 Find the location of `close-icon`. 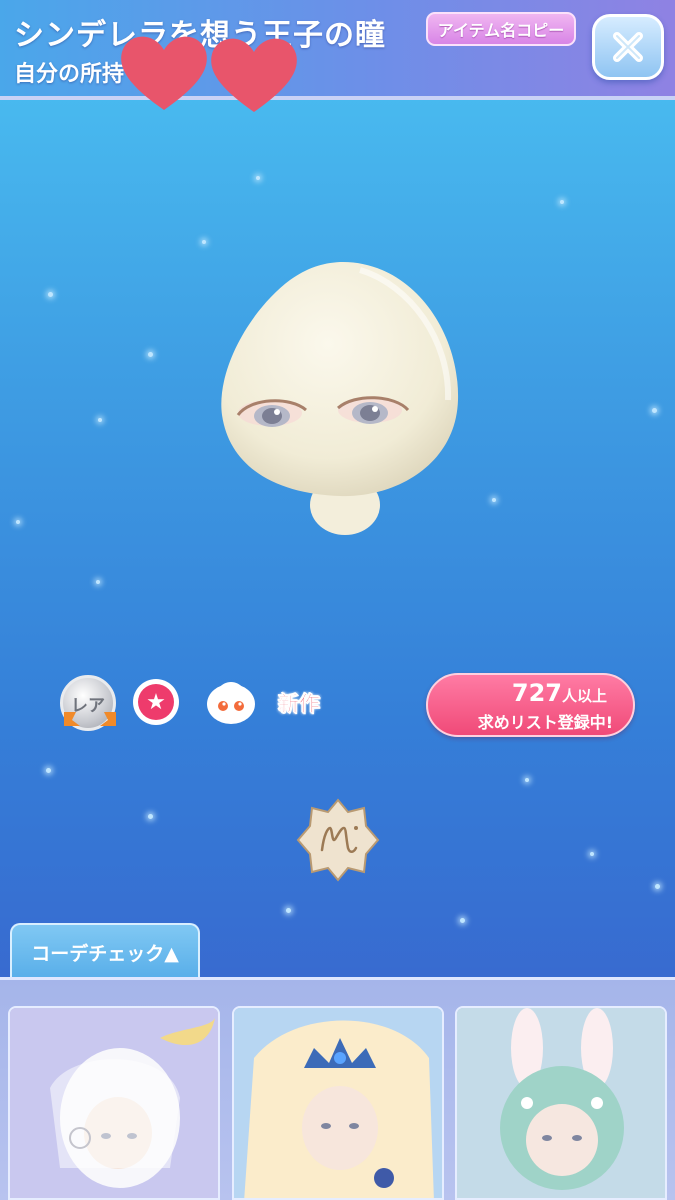

close-icon is located at coordinates (628, 47).